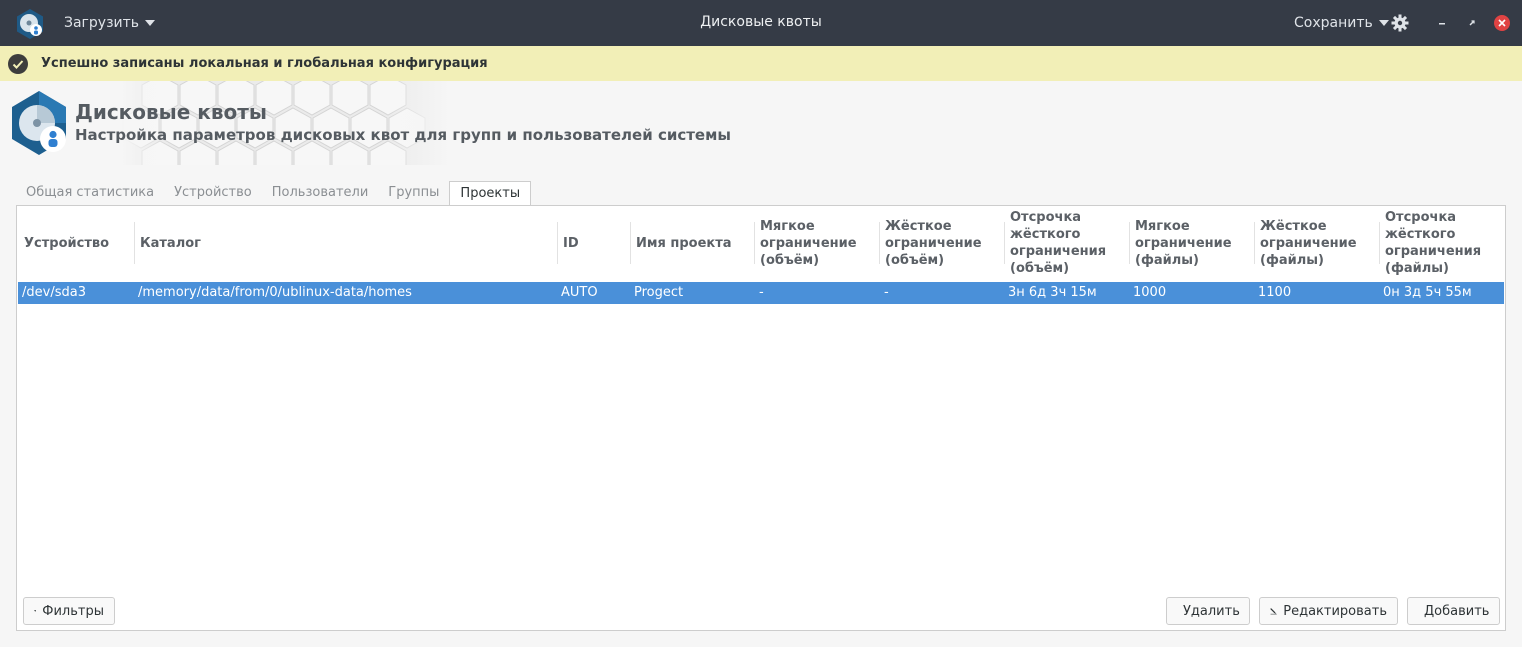  I want to click on column-header-label: Устройство, so click(67, 243).